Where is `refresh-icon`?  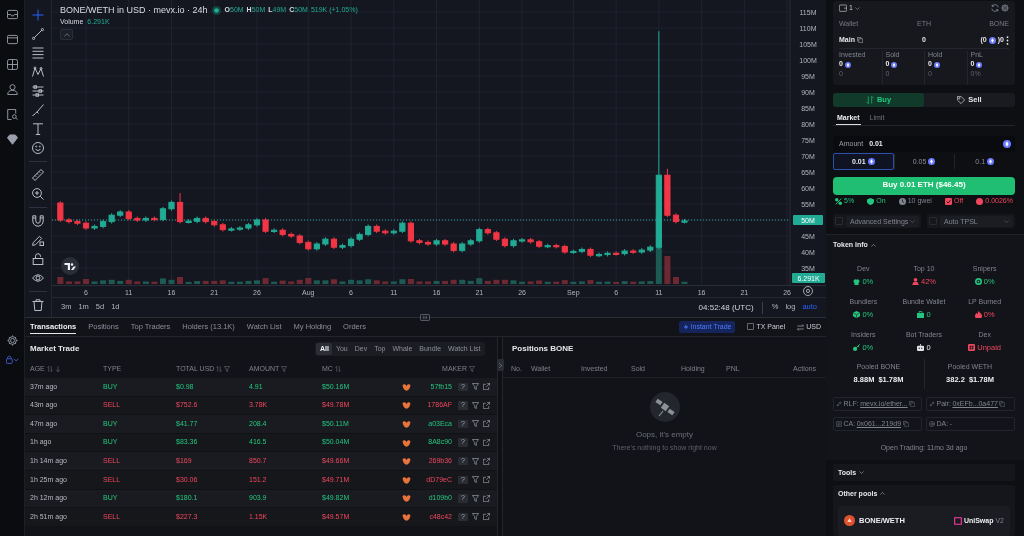
refresh-icon is located at coordinates (995, 8).